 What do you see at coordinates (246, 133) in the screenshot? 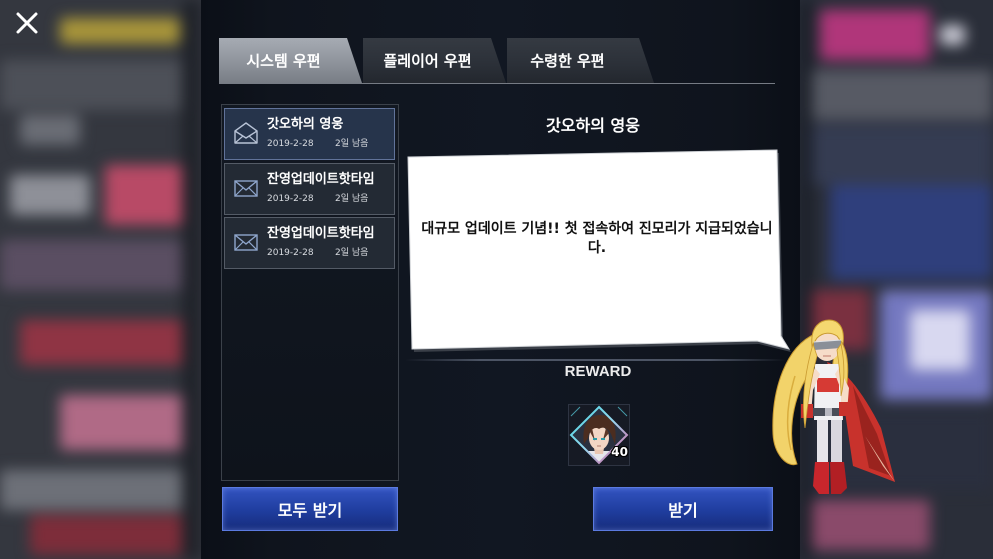
I see `envelope-open-icon` at bounding box center [246, 133].